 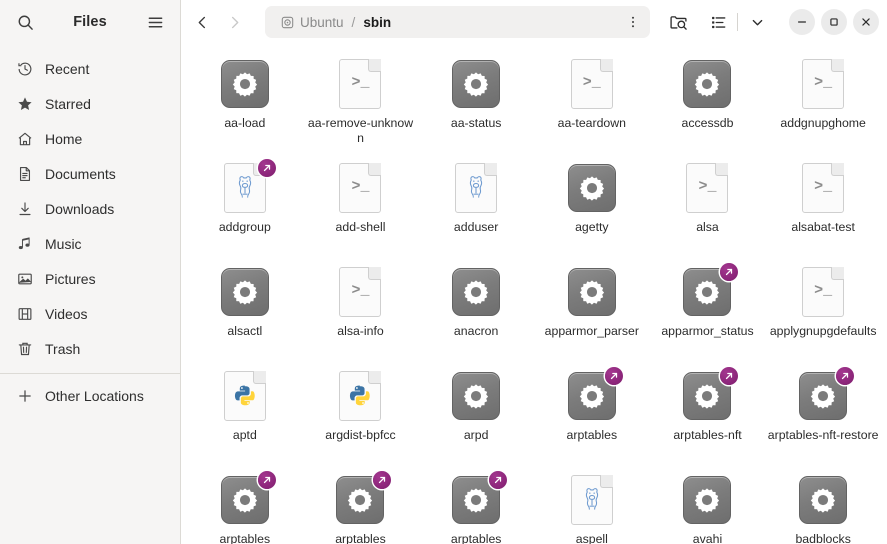 I want to click on file-label: aa-remove-unknown, so click(x=360, y=130).